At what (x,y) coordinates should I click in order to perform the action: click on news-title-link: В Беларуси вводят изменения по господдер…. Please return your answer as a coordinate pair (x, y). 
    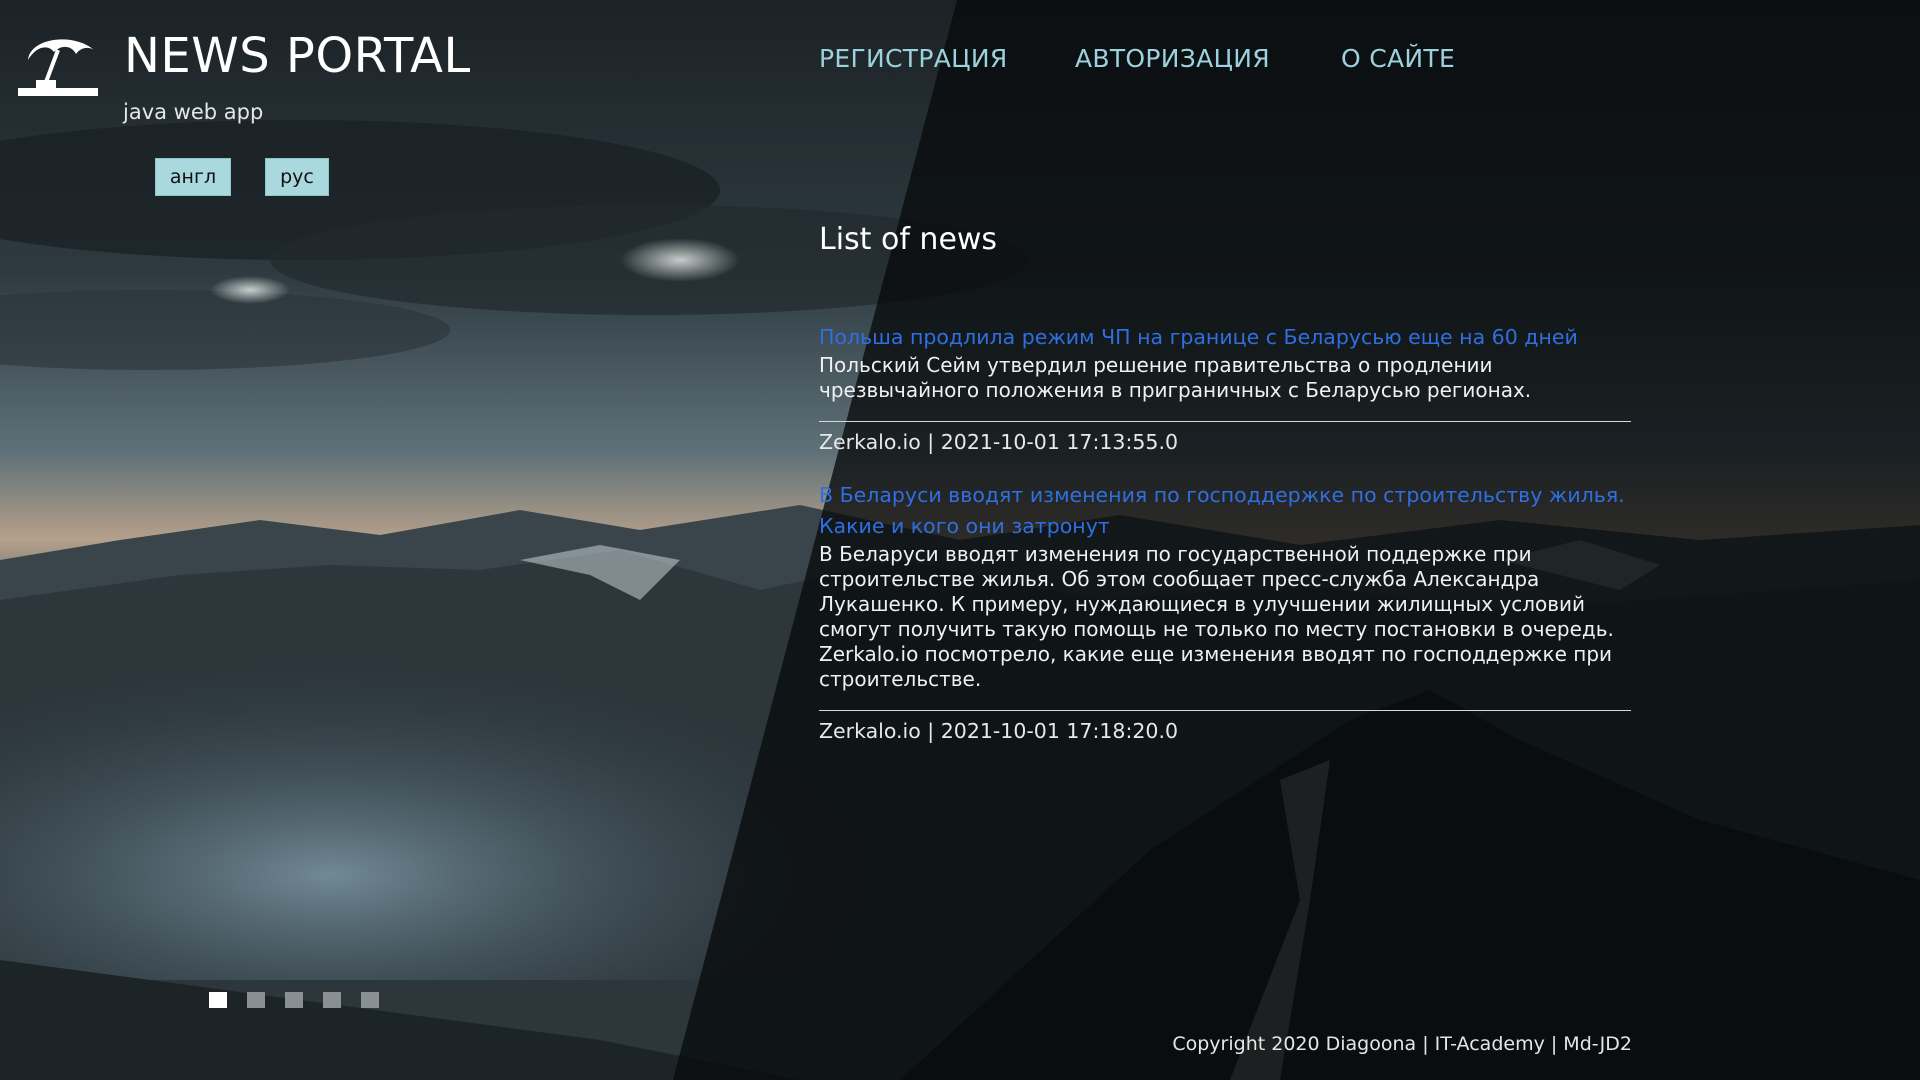
    Looking at the image, I should click on (1225, 511).